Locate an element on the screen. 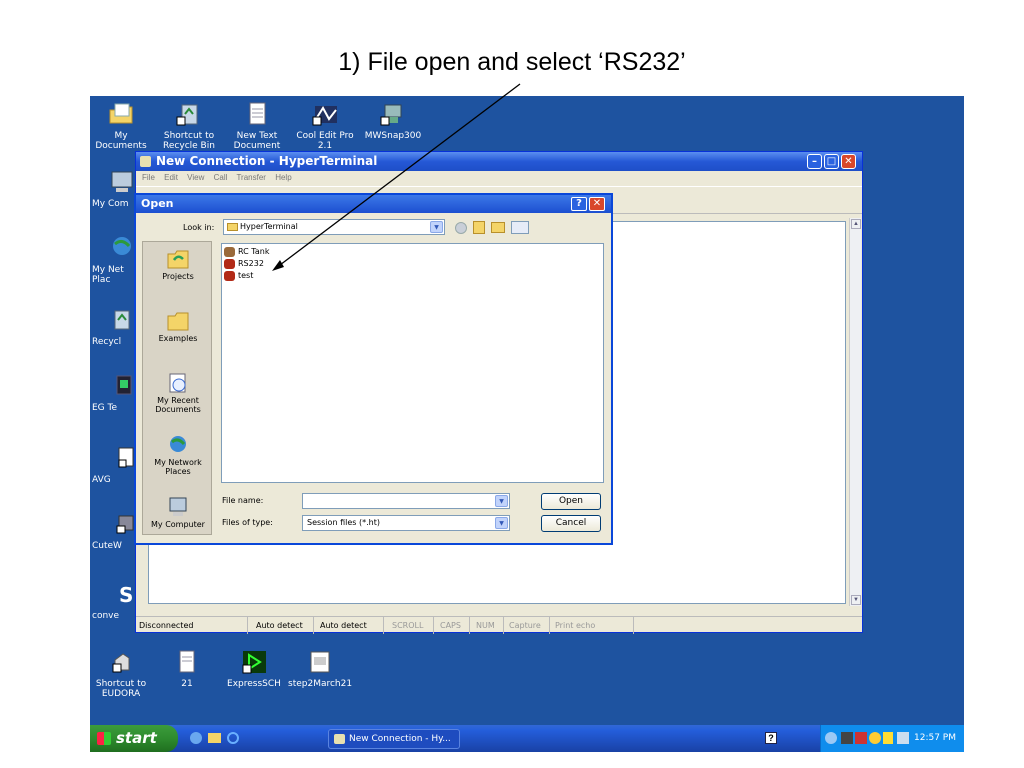 This screenshot has width=1024, height=768. desktop-icon-eudora: Shortcut to EUDORA is located at coordinates (121, 673).